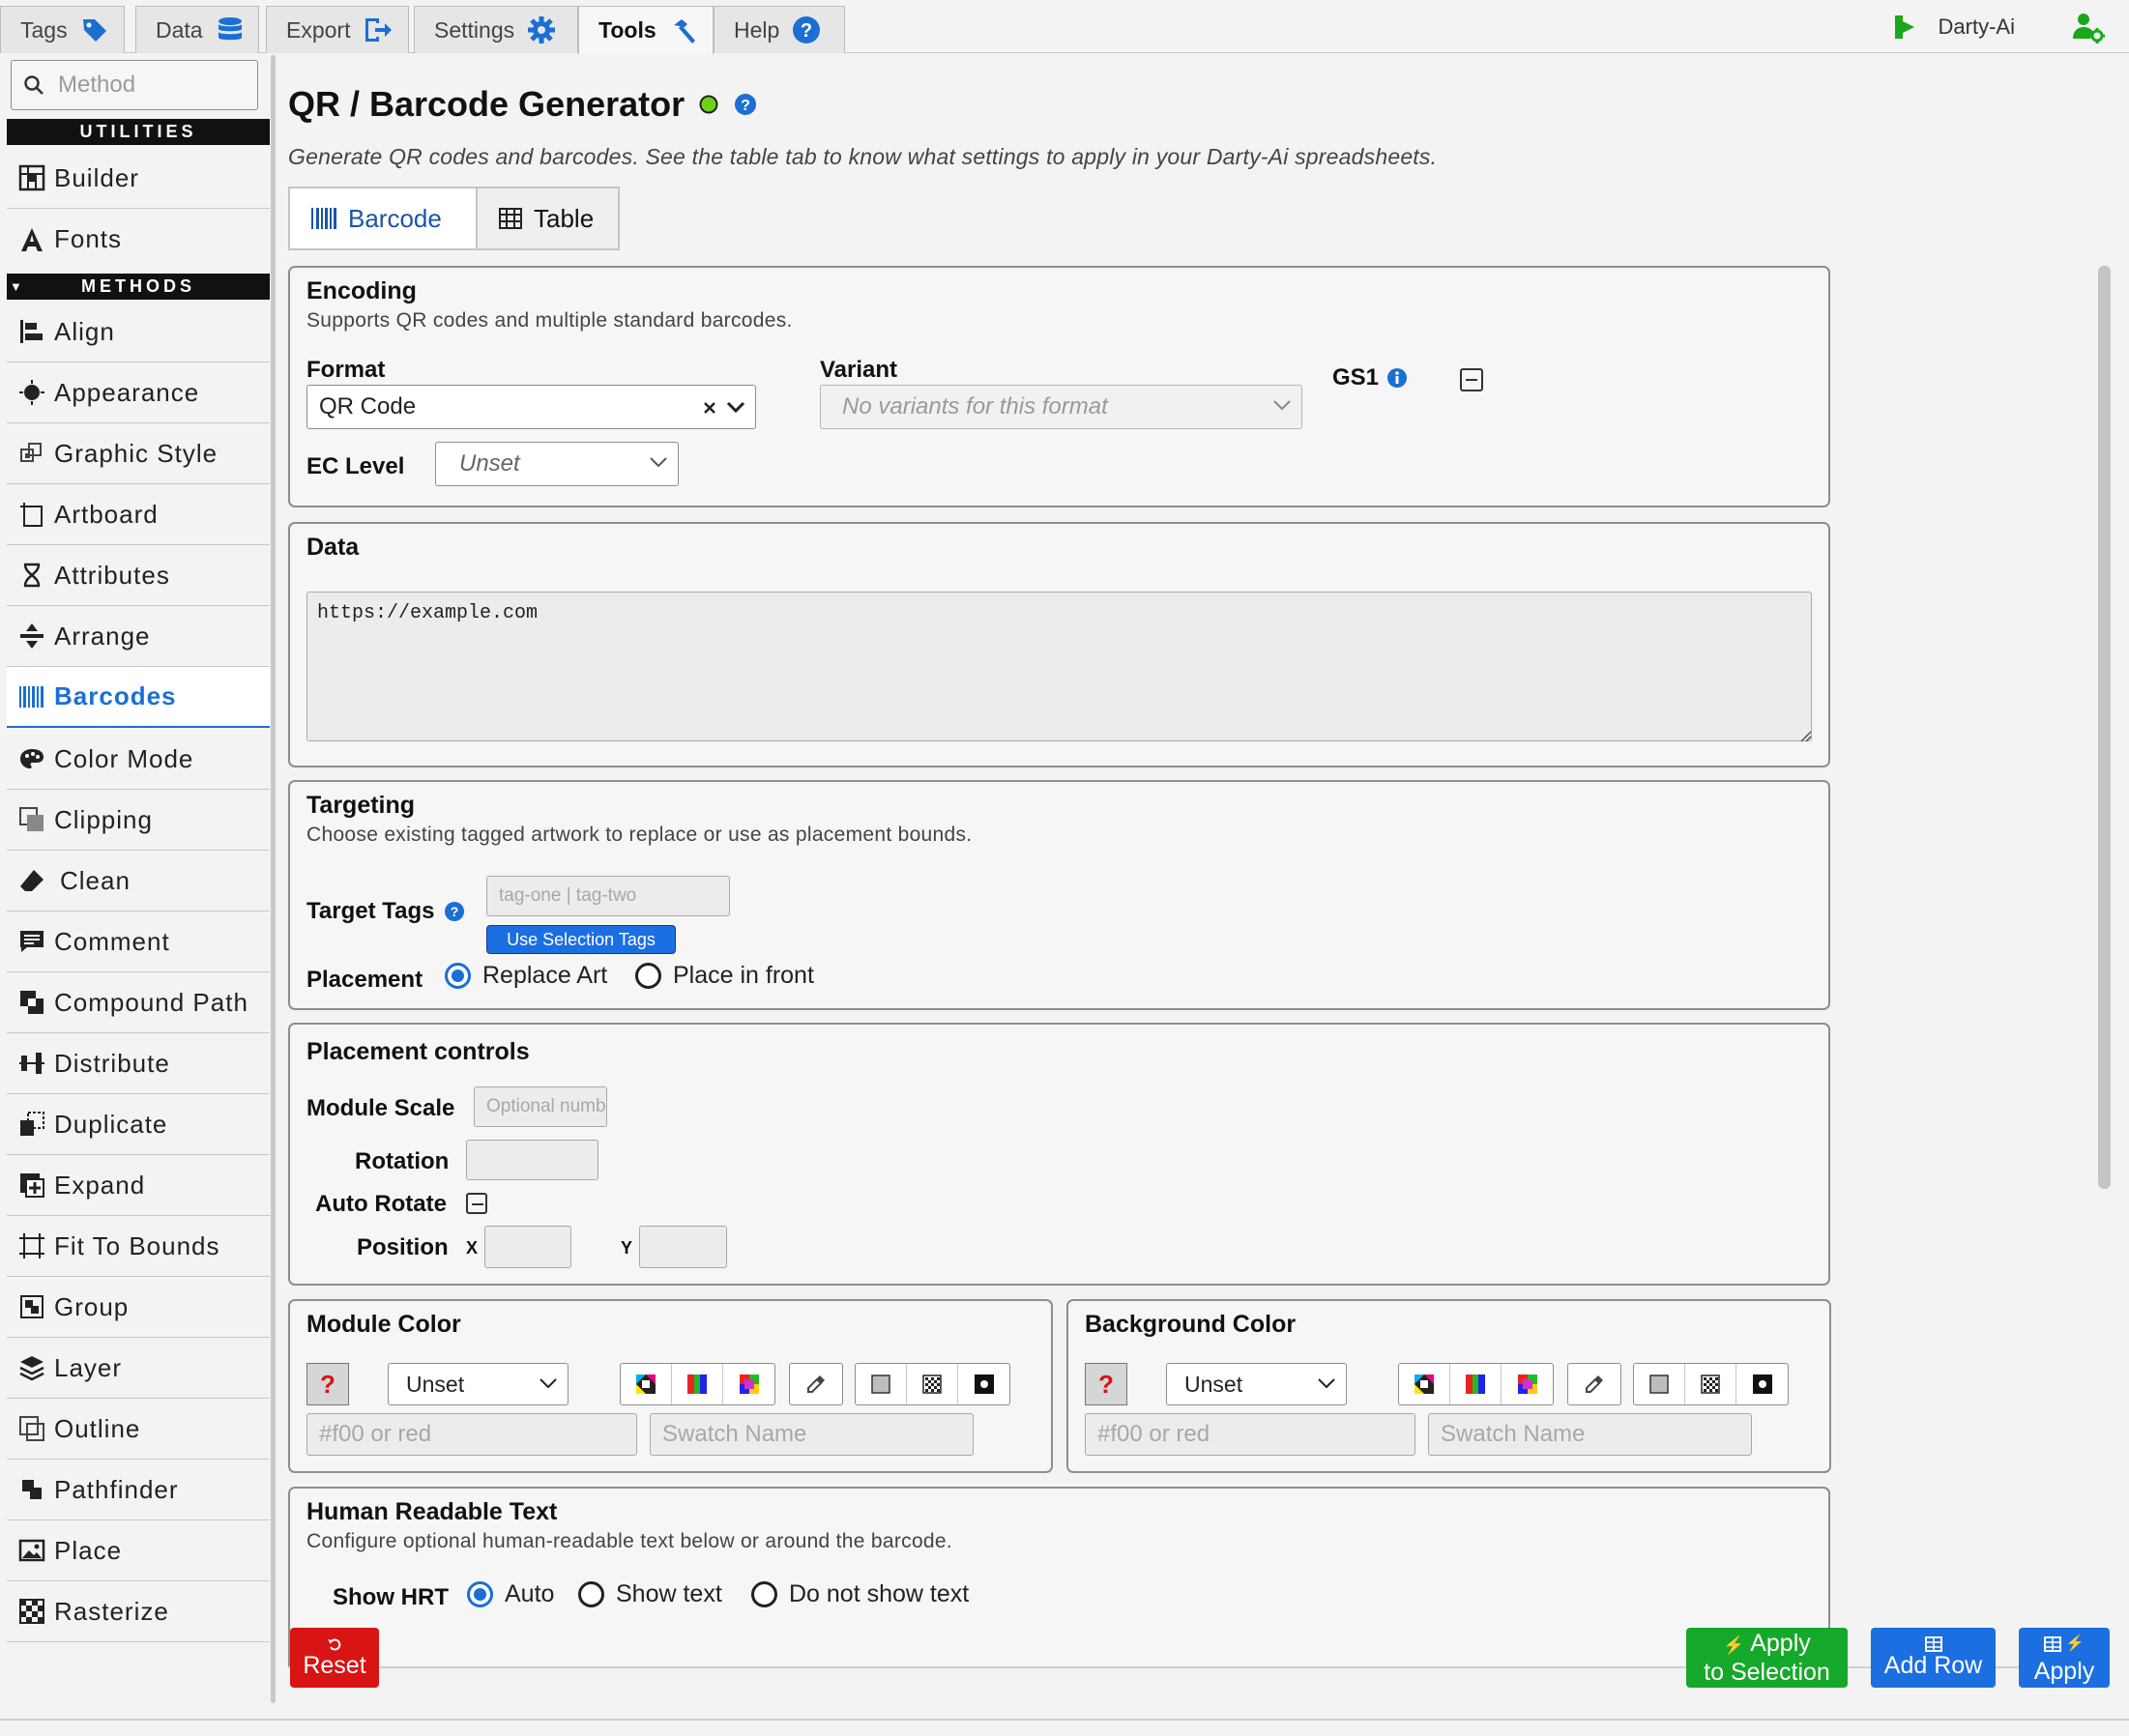 This screenshot has width=2129, height=1736. Describe the element at coordinates (780, 29) in the screenshot. I see `tab-help: Help ?` at that location.